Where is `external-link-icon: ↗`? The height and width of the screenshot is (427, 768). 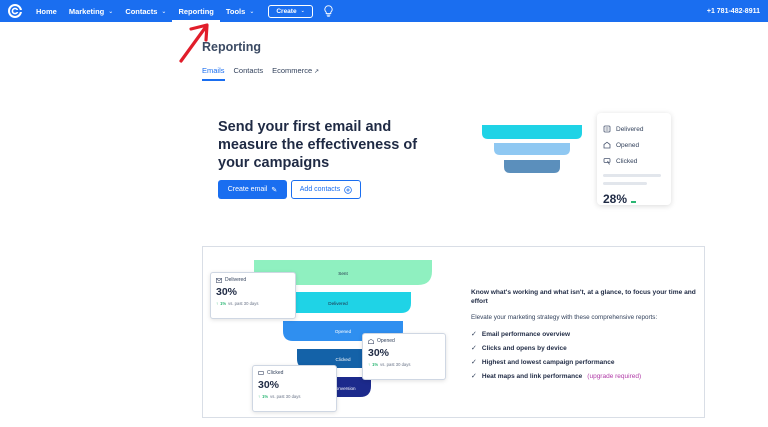 external-link-icon: ↗ is located at coordinates (317, 72).